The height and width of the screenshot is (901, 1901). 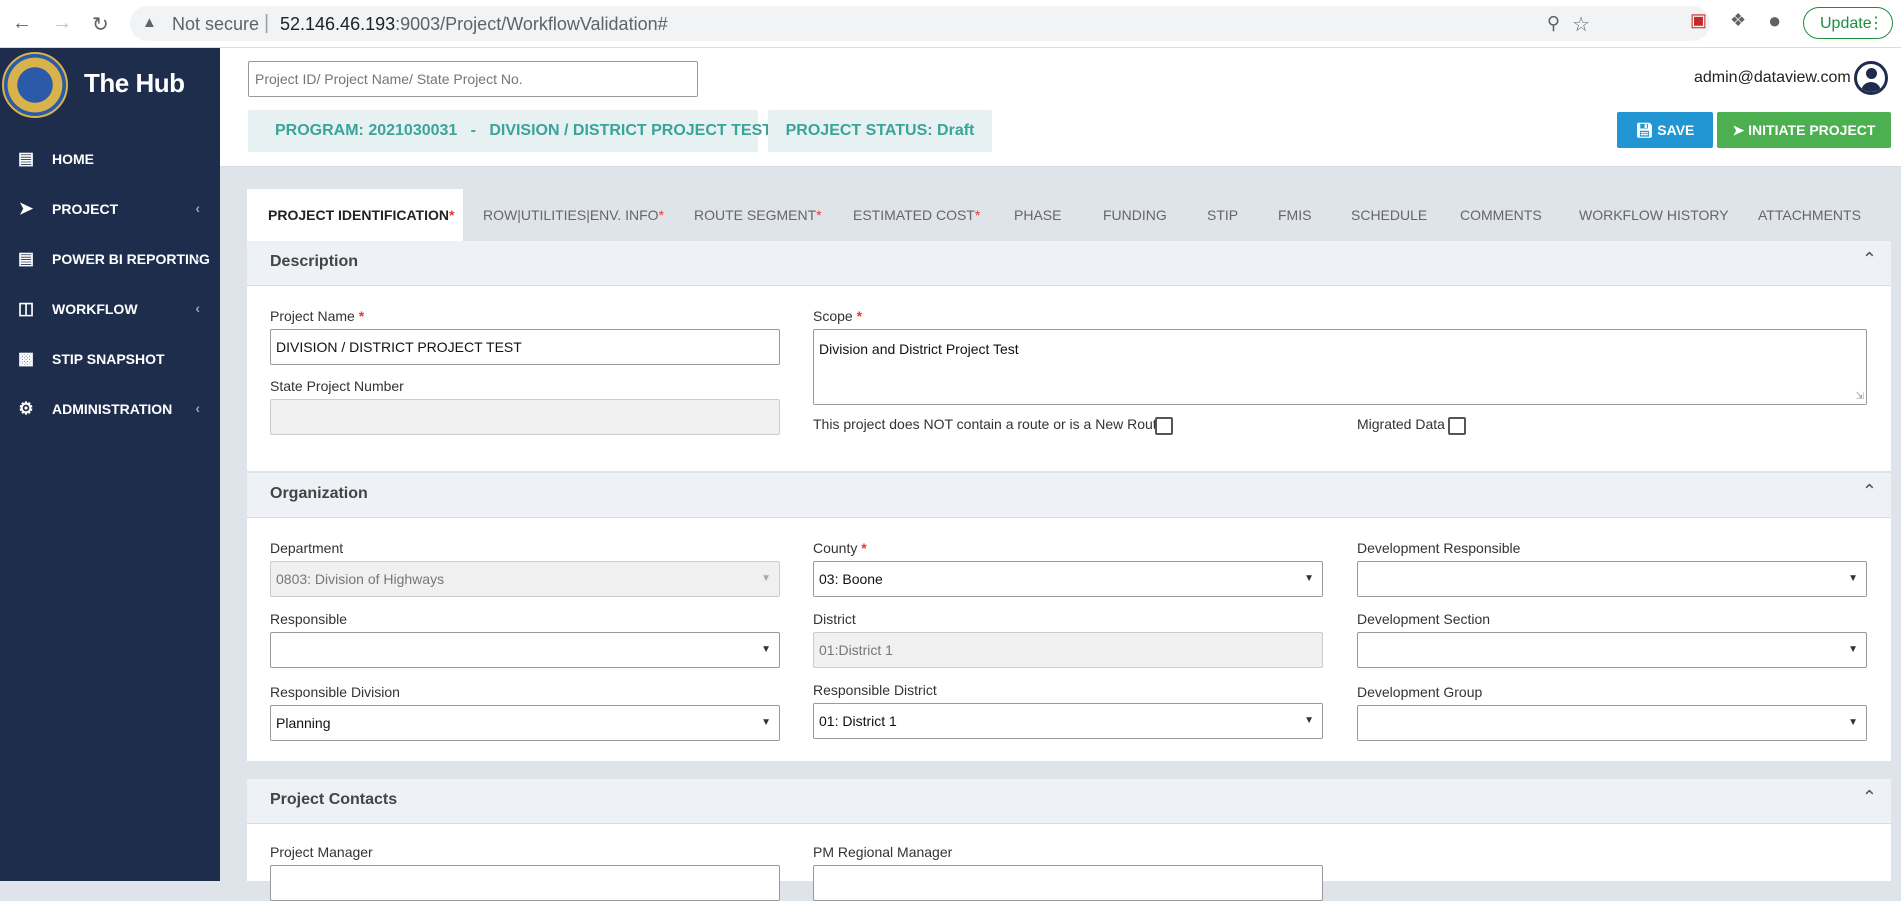 I want to click on sidebar-item-administration: ⚙ ADMINISTRATION ‹, so click(x=110, y=409).